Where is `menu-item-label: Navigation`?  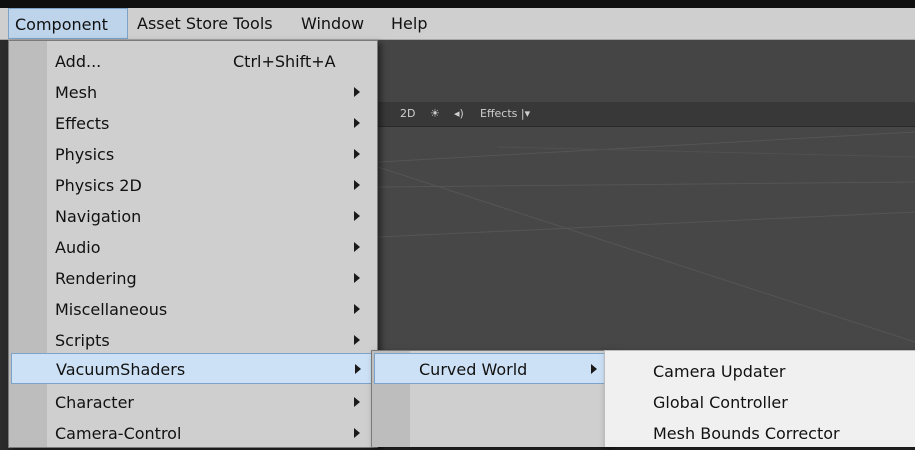 menu-item-label: Navigation is located at coordinates (98, 216).